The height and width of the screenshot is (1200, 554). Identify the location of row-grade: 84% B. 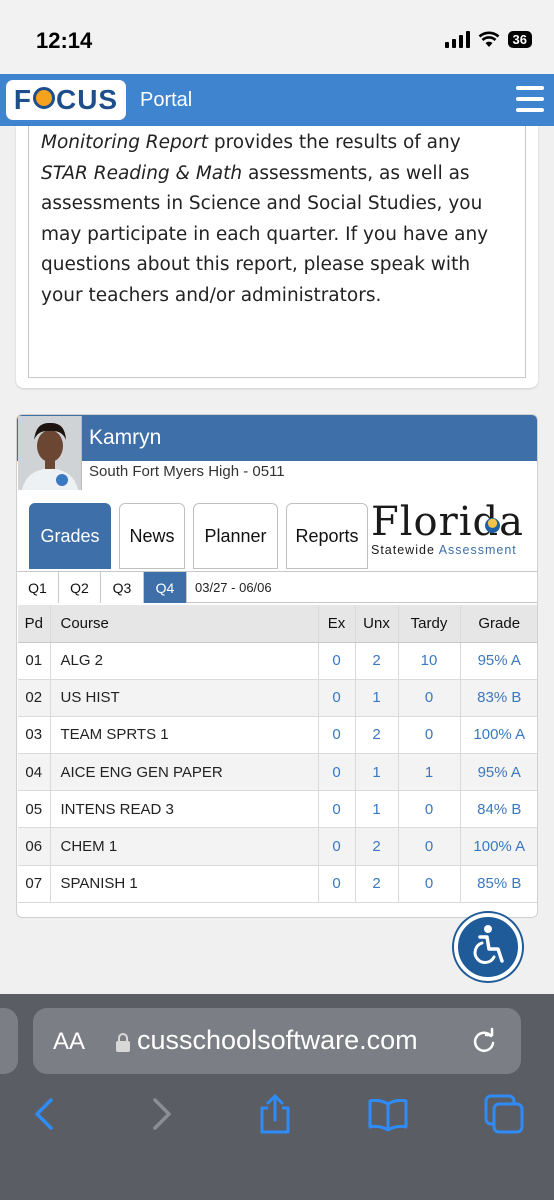
(498, 809).